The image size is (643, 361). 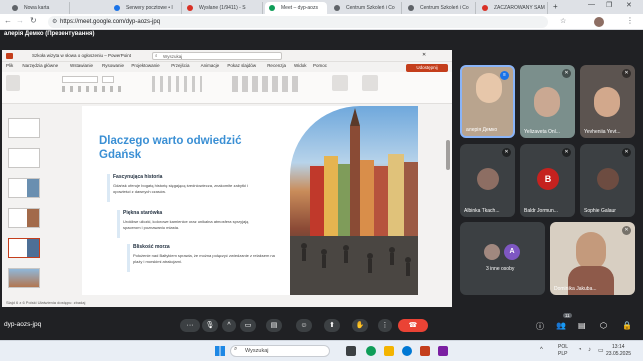 What do you see at coordinates (177, 84) in the screenshot?
I see `paragraph-buttons` at bounding box center [177, 84].